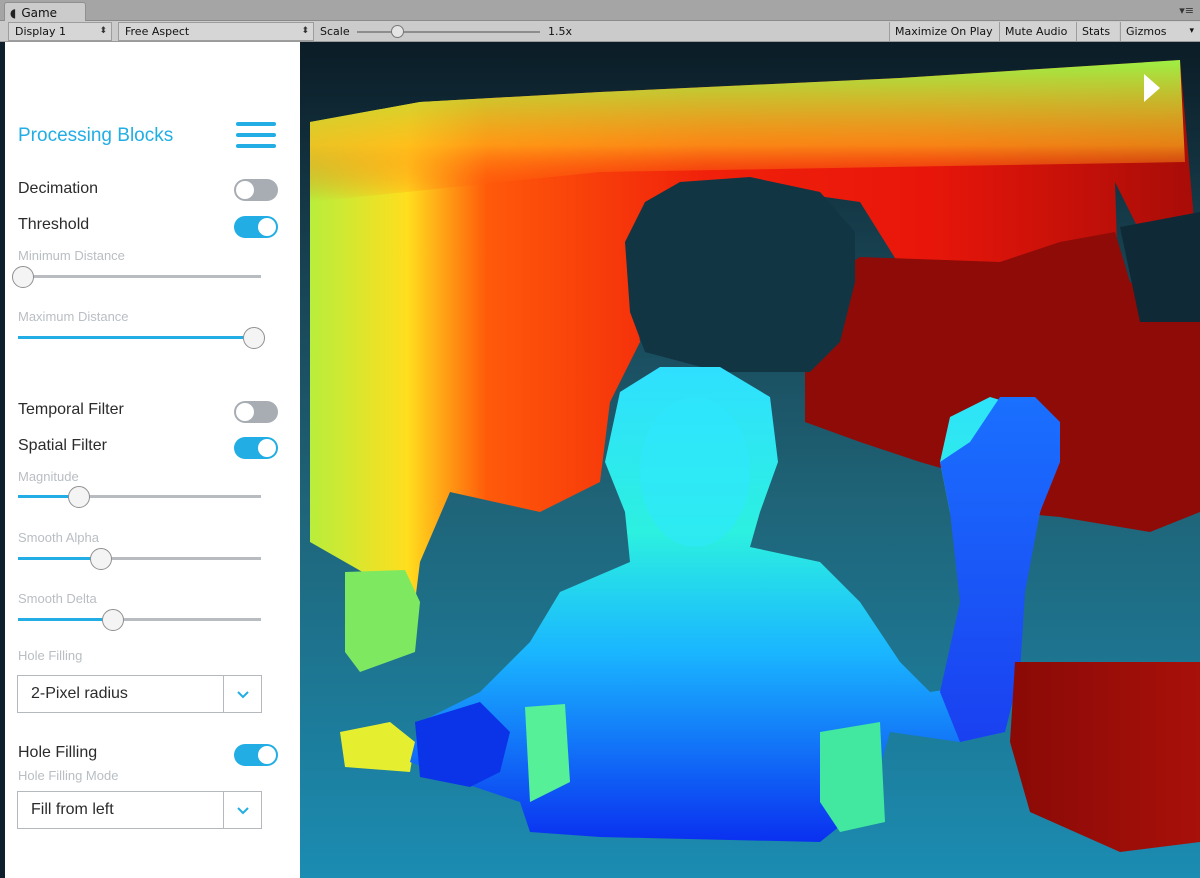  What do you see at coordinates (448, 32) in the screenshot?
I see `scale-slider-track` at bounding box center [448, 32].